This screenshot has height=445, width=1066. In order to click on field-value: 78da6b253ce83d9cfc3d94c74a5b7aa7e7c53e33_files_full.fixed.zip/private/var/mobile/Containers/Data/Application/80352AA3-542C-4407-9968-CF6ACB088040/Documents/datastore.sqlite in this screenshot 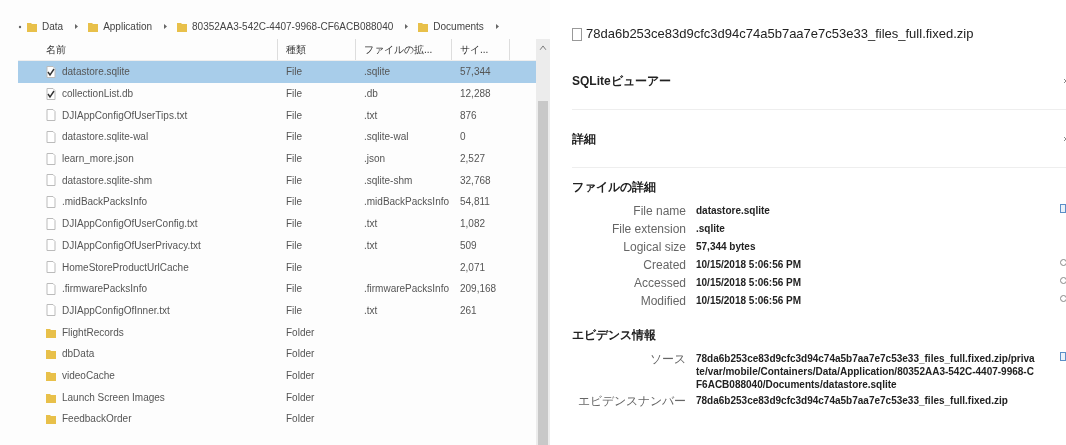, I will do `click(866, 371)`.